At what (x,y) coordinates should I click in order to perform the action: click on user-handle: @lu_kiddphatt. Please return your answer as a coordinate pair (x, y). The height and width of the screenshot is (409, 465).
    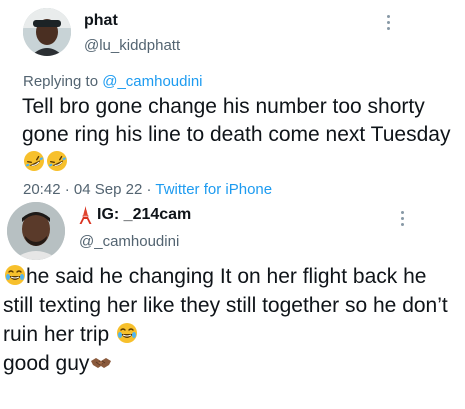
    Looking at the image, I should click on (132, 45).